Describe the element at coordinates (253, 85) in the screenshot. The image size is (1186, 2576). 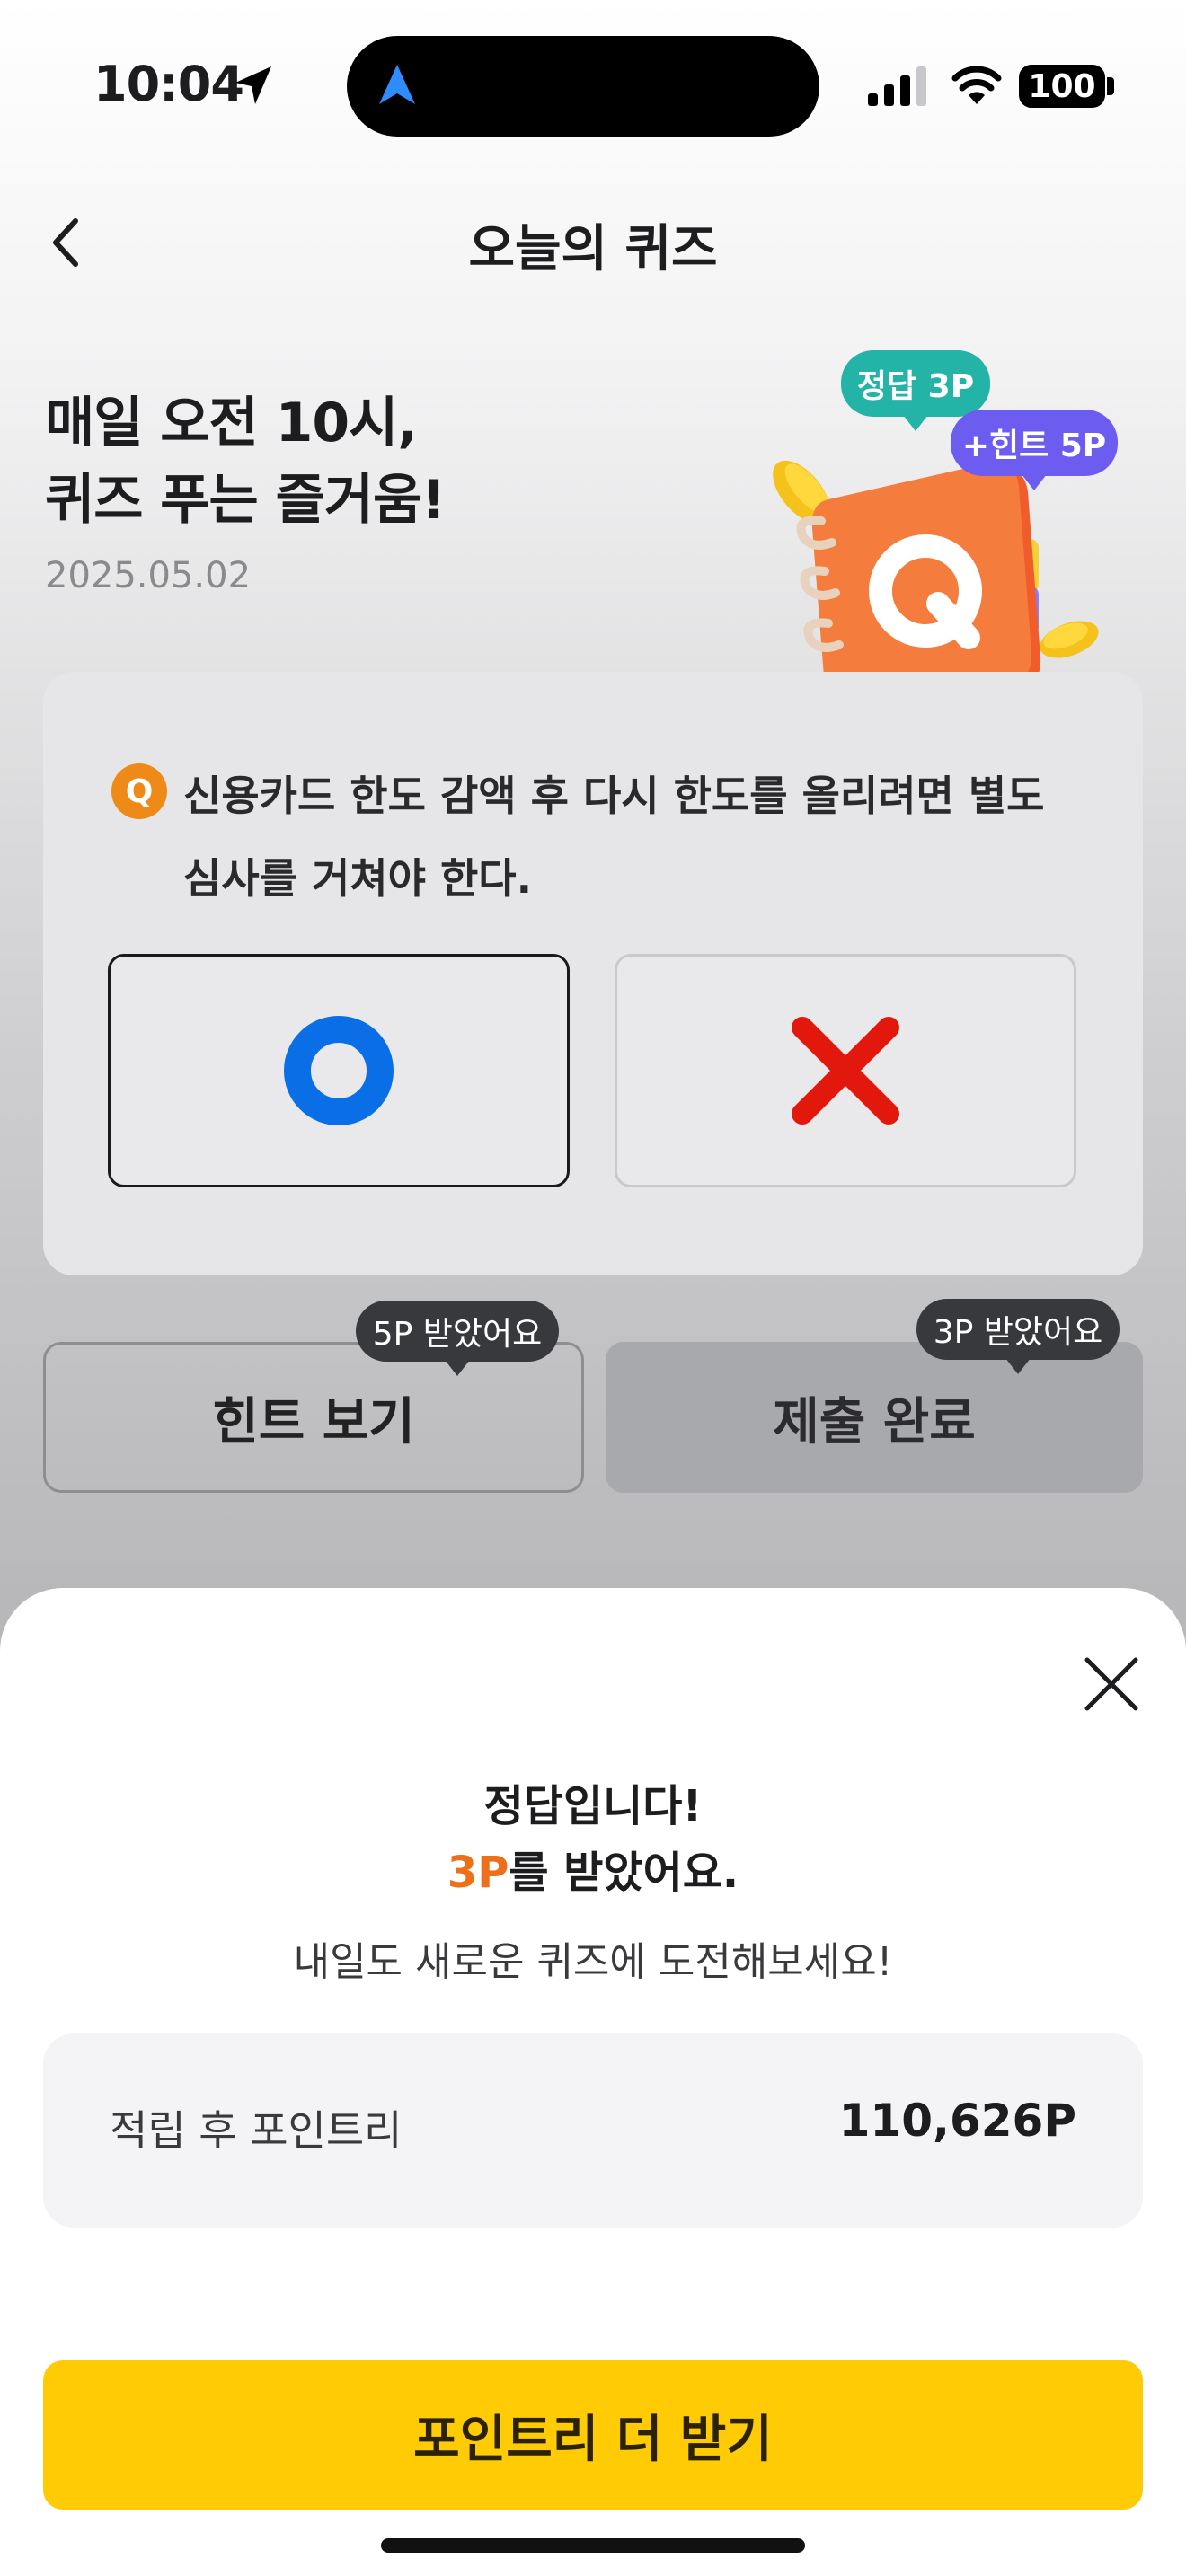
I see `location-arrow-icon` at that location.